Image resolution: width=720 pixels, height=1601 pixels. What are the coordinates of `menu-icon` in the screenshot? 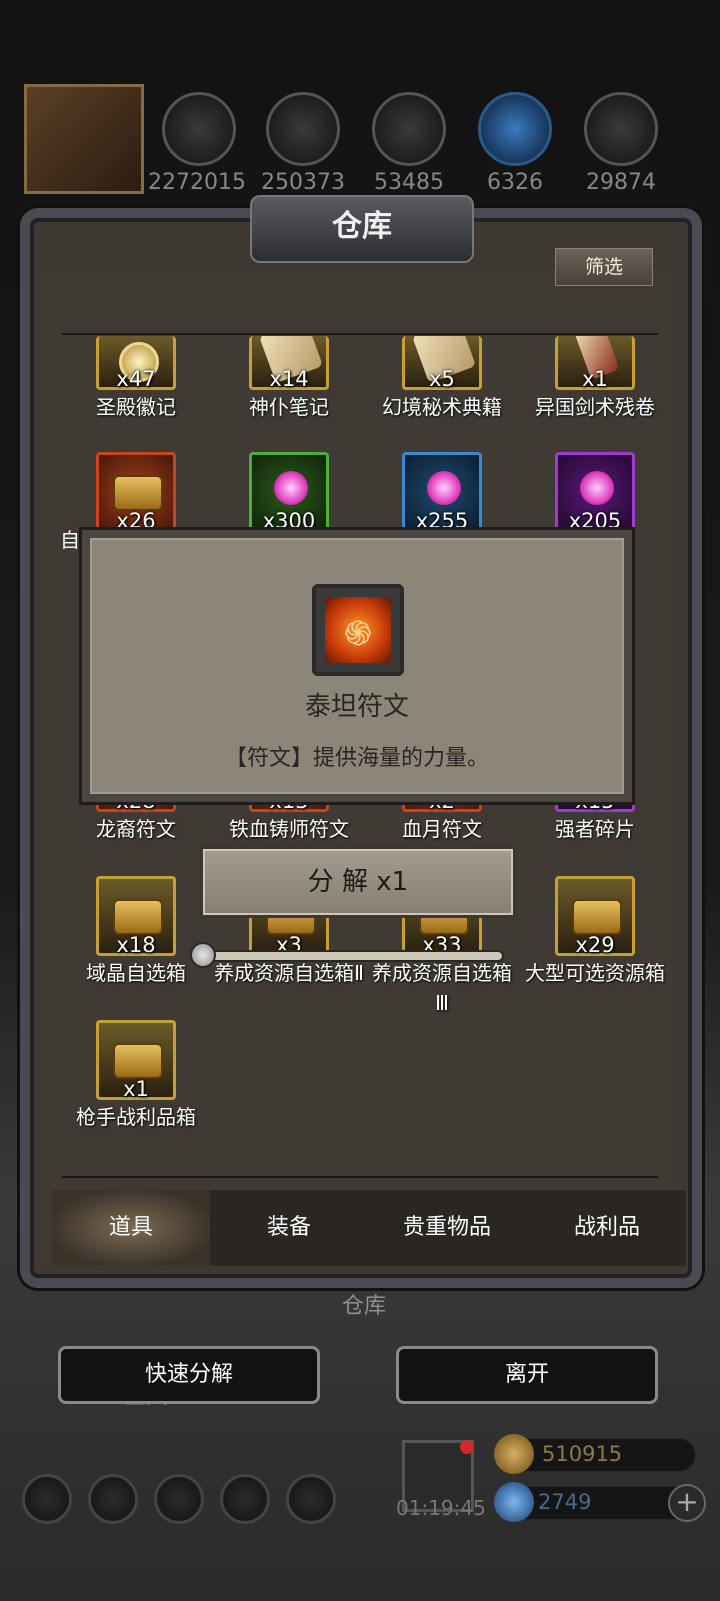 It's located at (179, 1499).